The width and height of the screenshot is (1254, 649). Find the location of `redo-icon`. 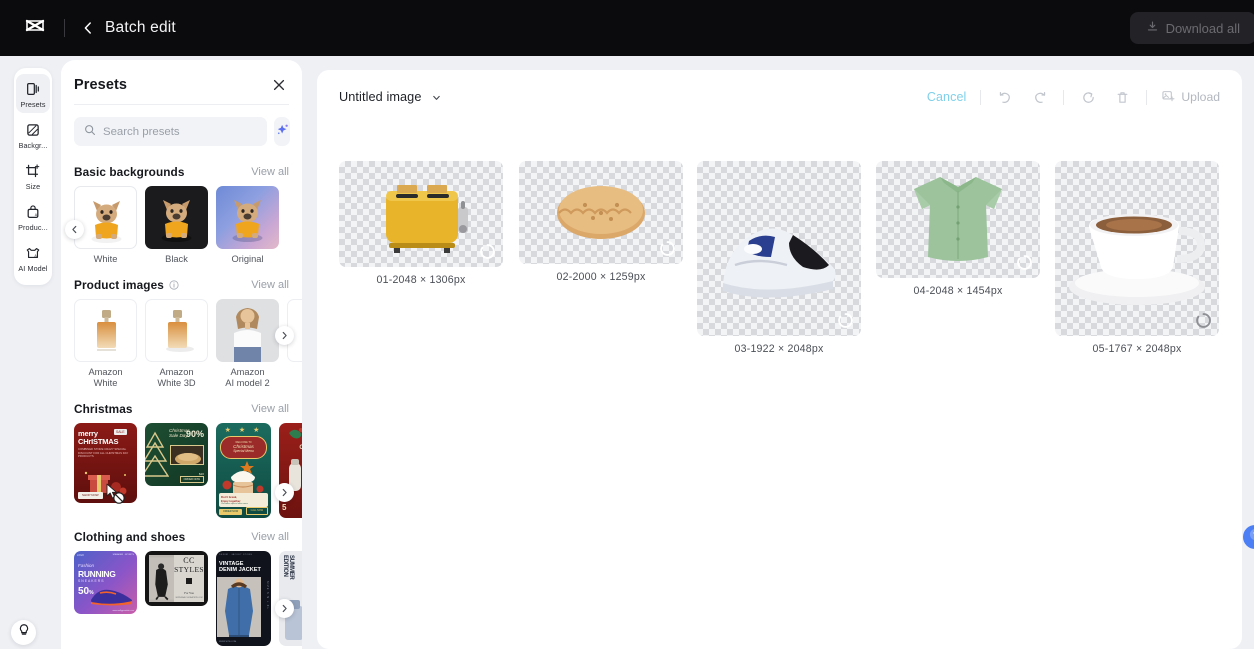

redo-icon is located at coordinates (1039, 97).